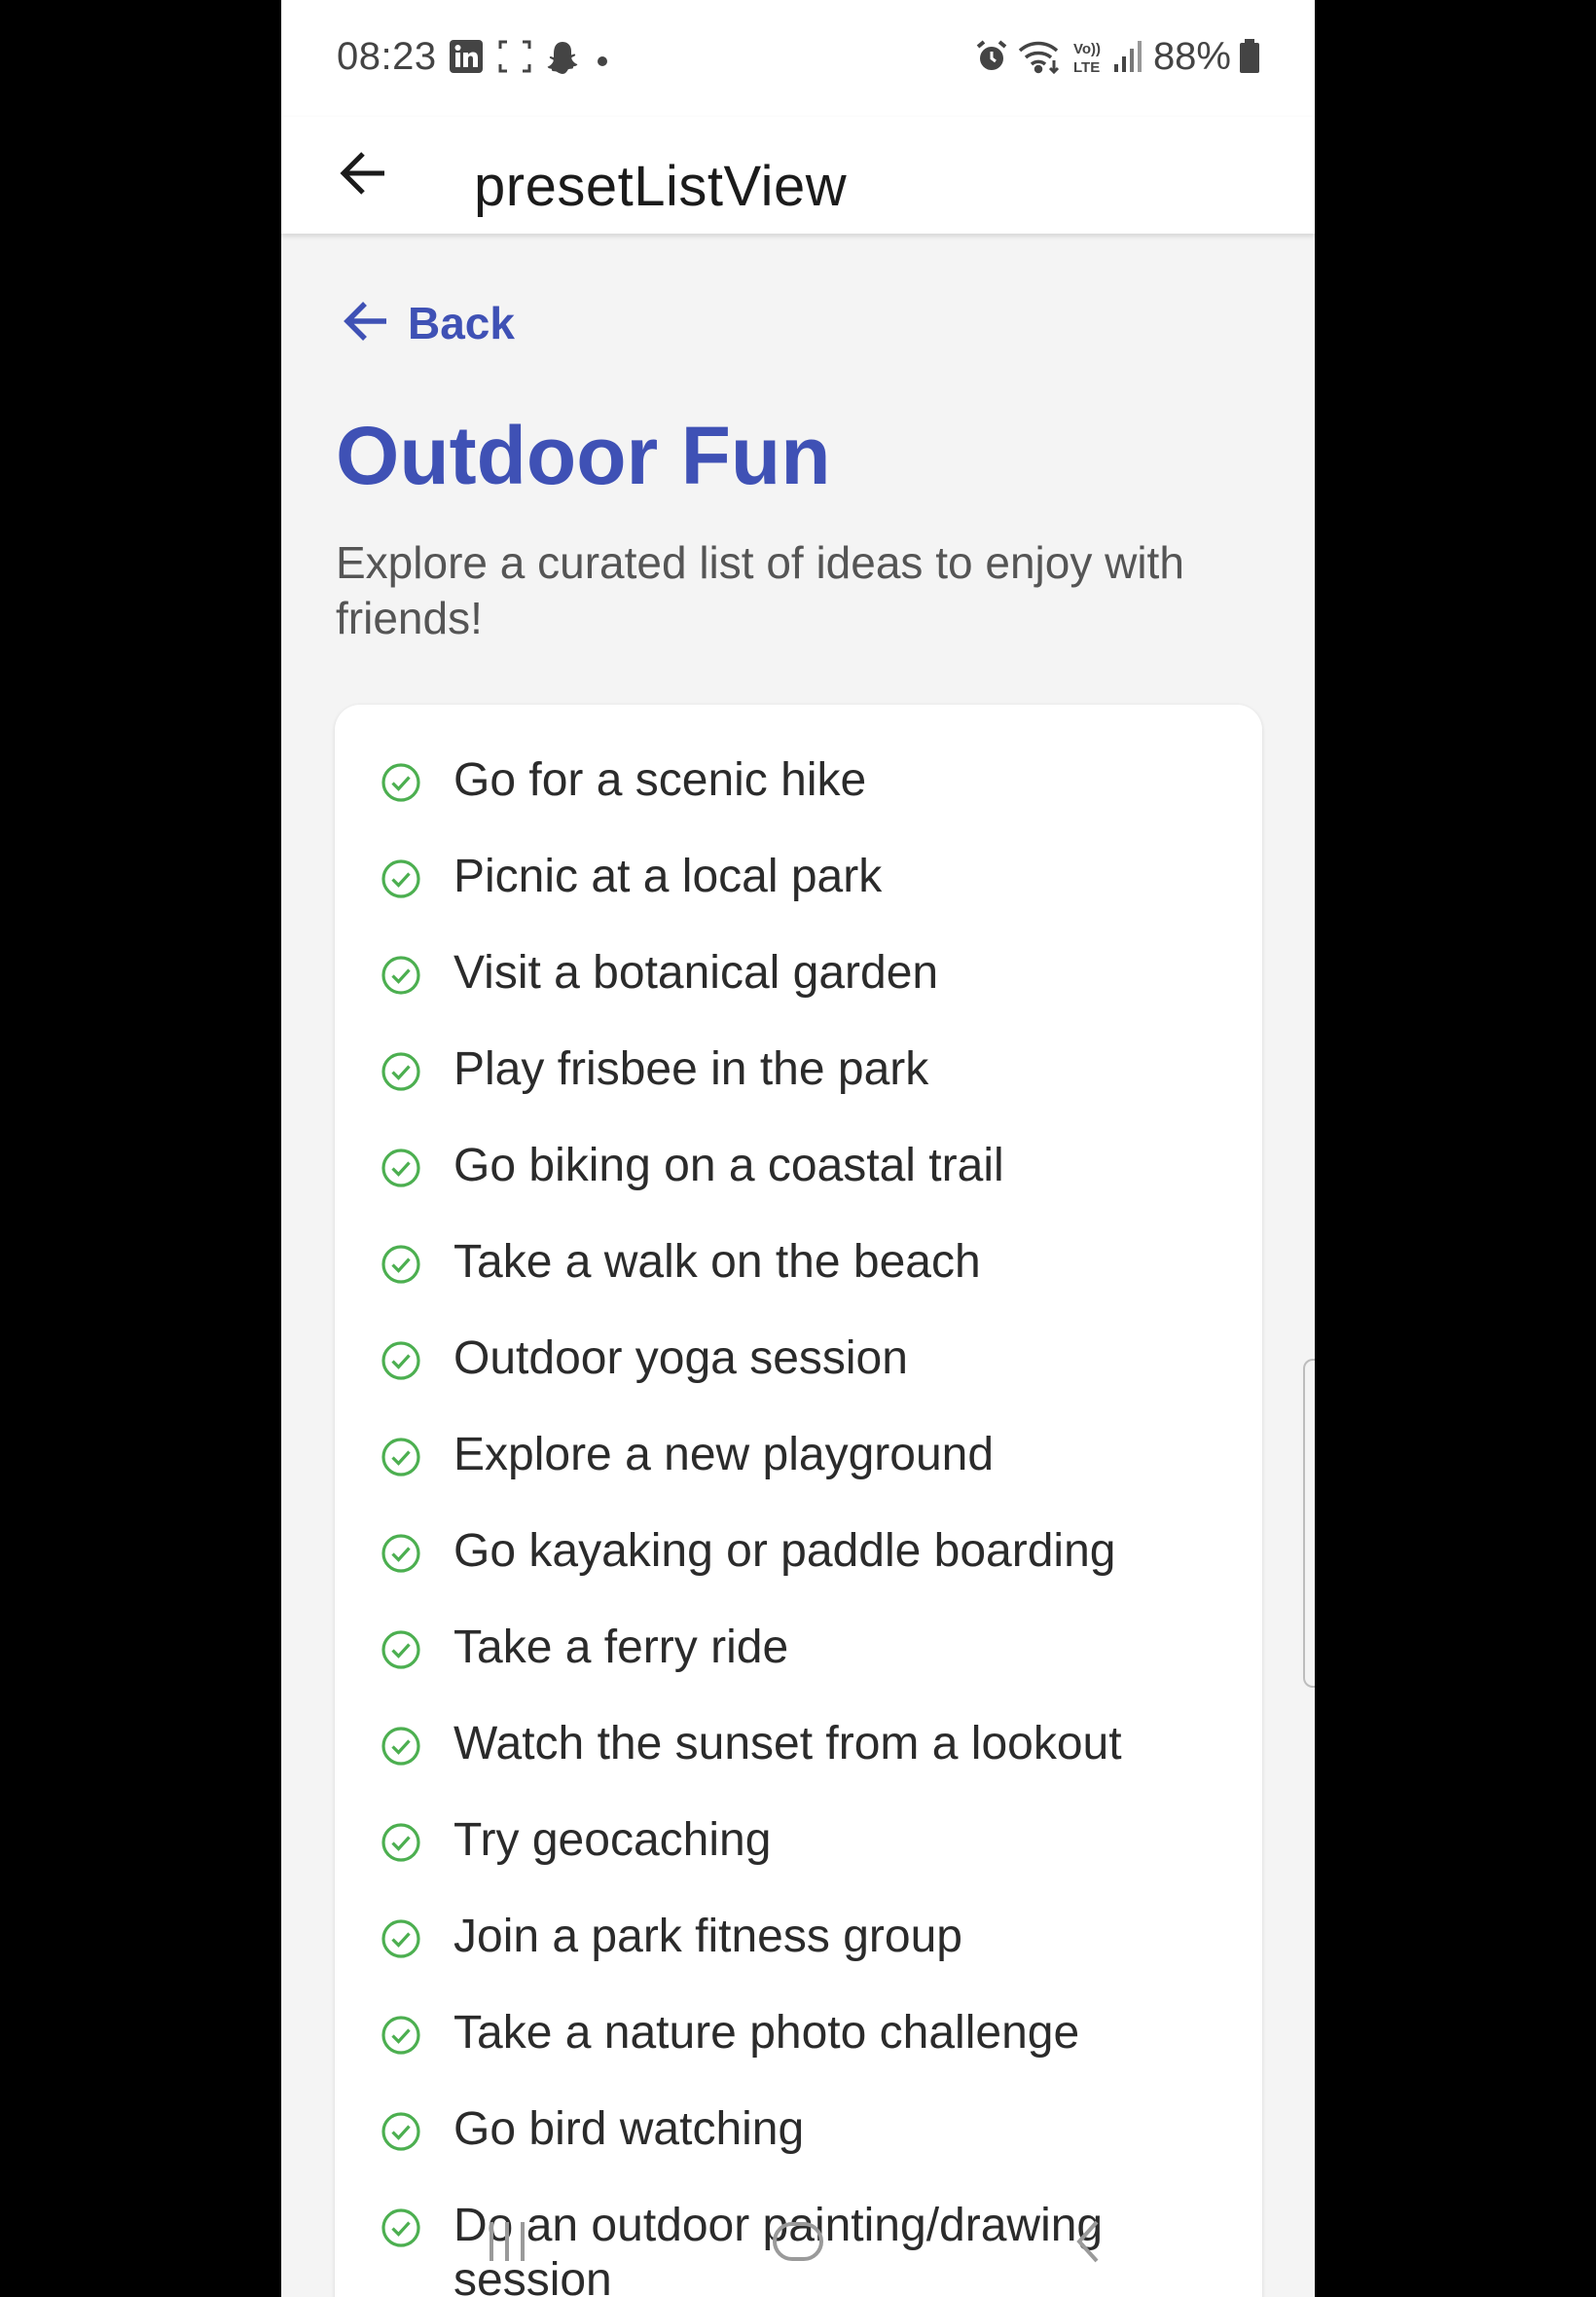 This screenshot has height=2297, width=1596. I want to click on recents-button, so click(507, 2243).